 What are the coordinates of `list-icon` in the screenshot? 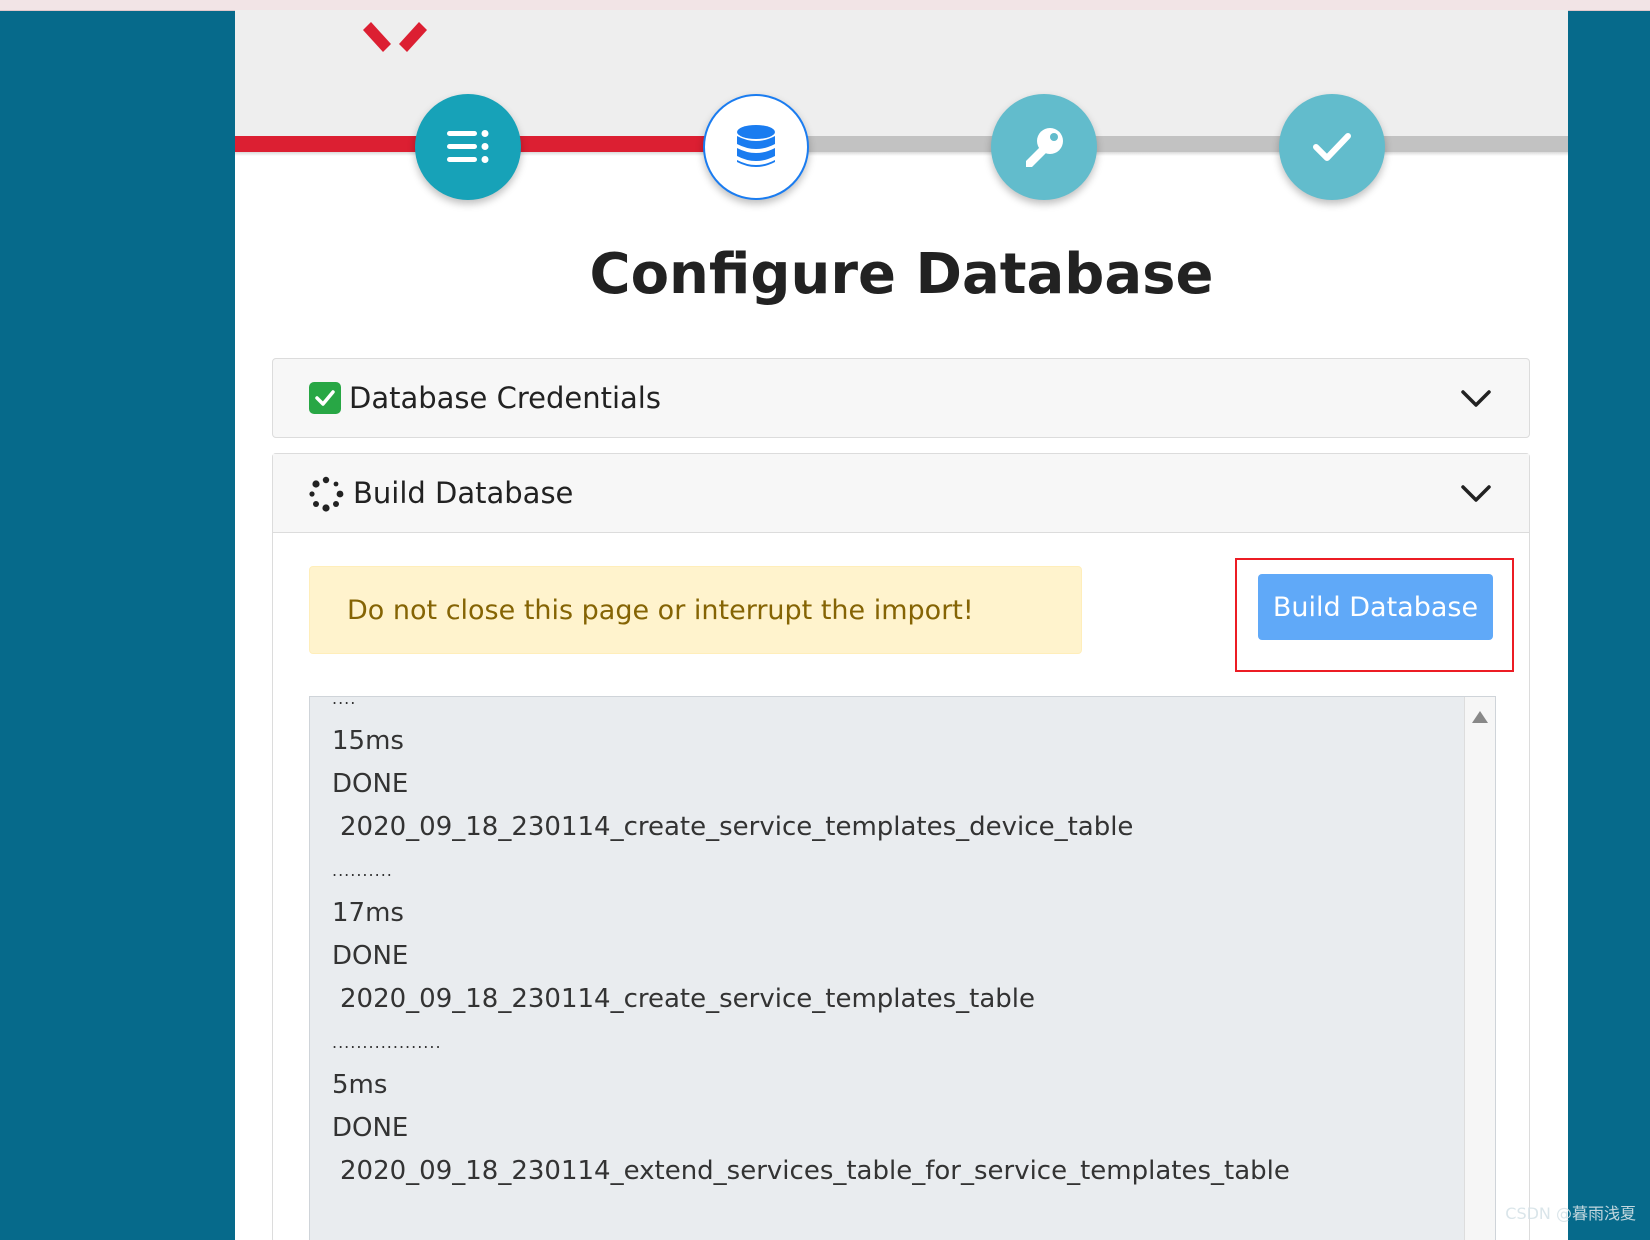 It's located at (468, 146).